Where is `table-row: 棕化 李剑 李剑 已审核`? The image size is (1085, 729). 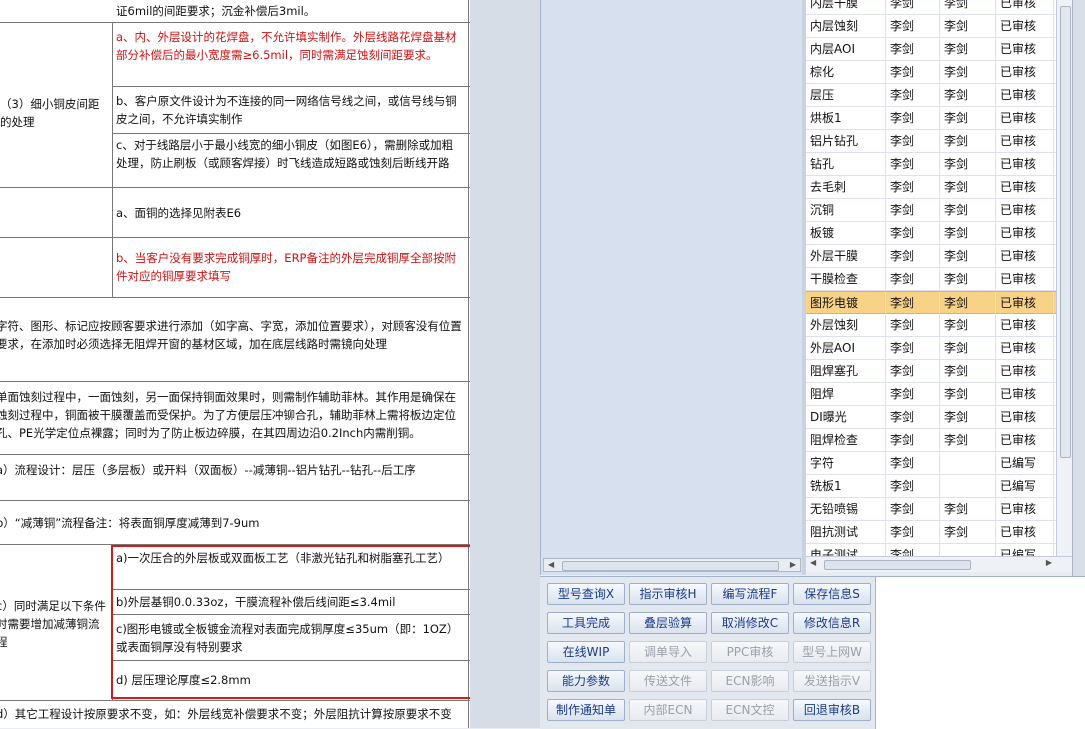
table-row: 棕化 李剑 李剑 已审核 is located at coordinates (931, 72).